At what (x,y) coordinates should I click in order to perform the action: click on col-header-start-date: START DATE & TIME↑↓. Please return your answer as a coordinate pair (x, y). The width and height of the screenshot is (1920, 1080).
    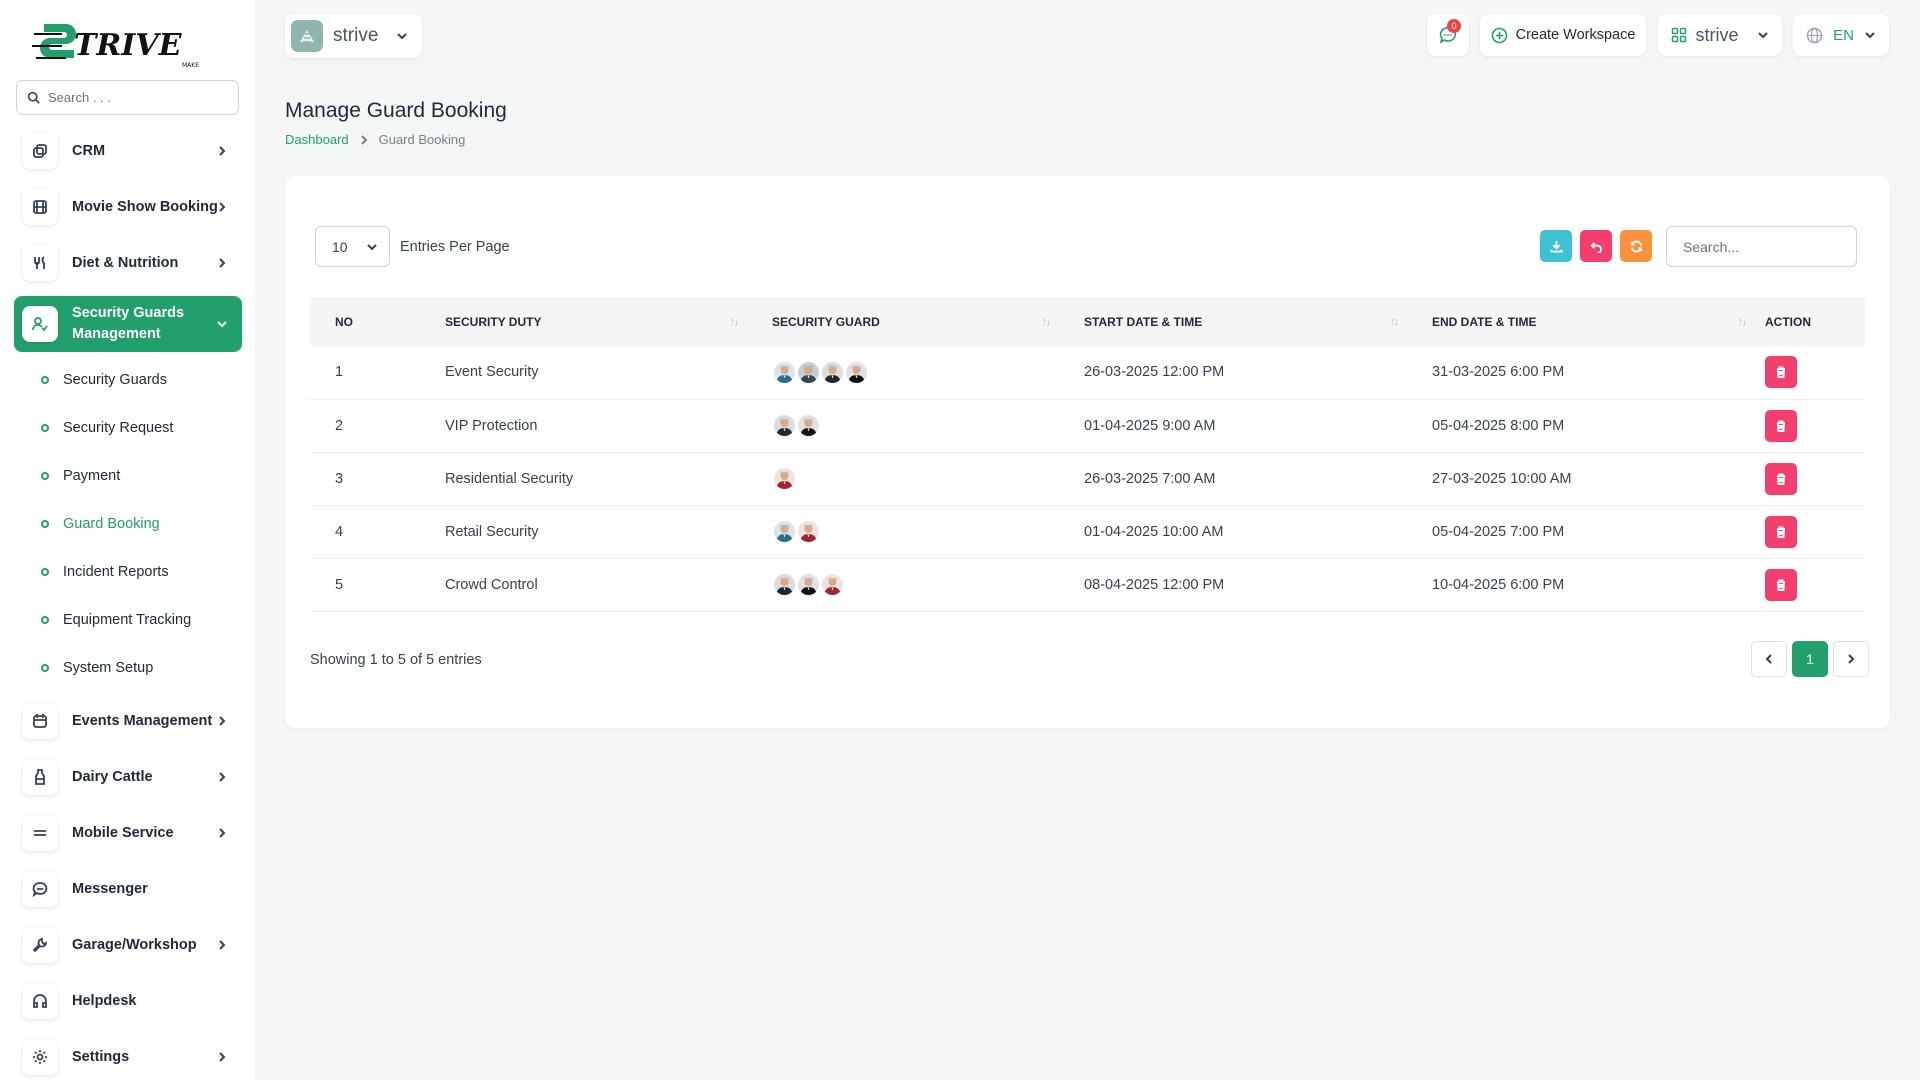
    Looking at the image, I should click on (1233, 321).